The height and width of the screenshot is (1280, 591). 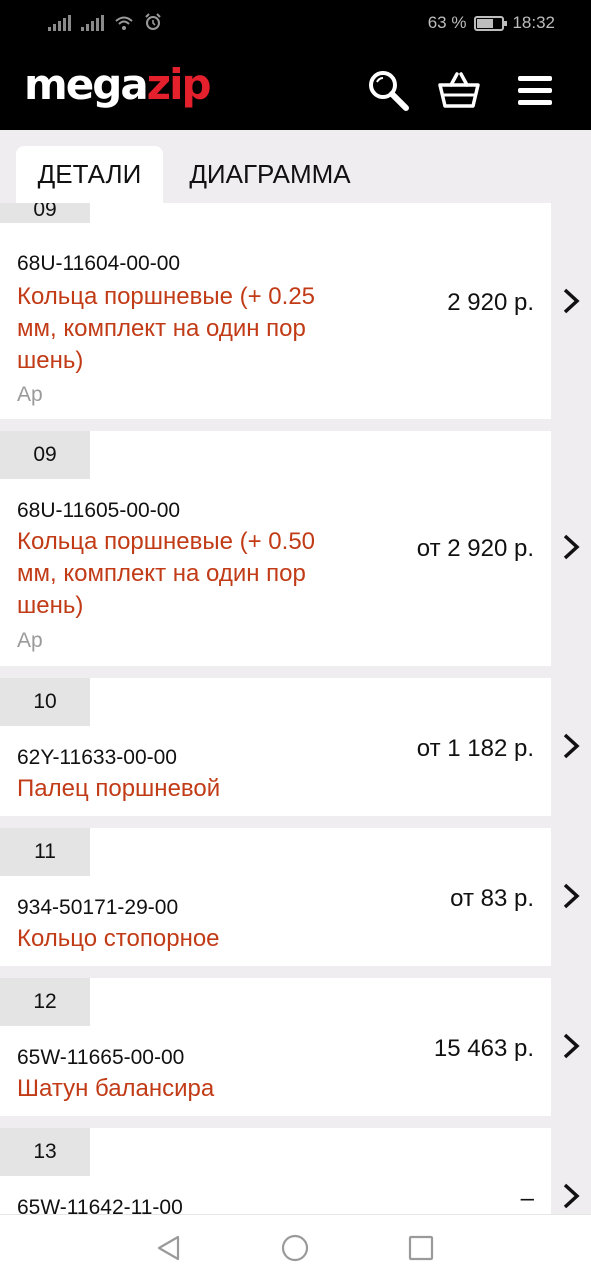 I want to click on megazip-logo: megazip, so click(x=118, y=84).